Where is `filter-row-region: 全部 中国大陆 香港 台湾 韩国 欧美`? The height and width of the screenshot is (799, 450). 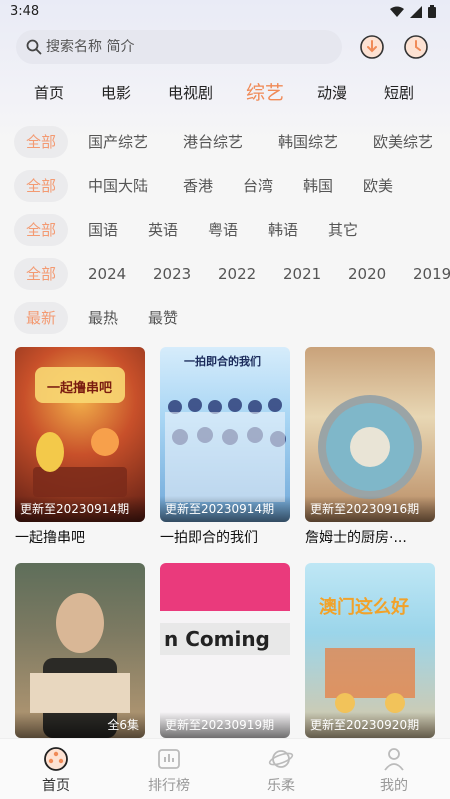 filter-row-region: 全部 中国大陆 香港 台湾 韩国 欧美 is located at coordinates (225, 186).